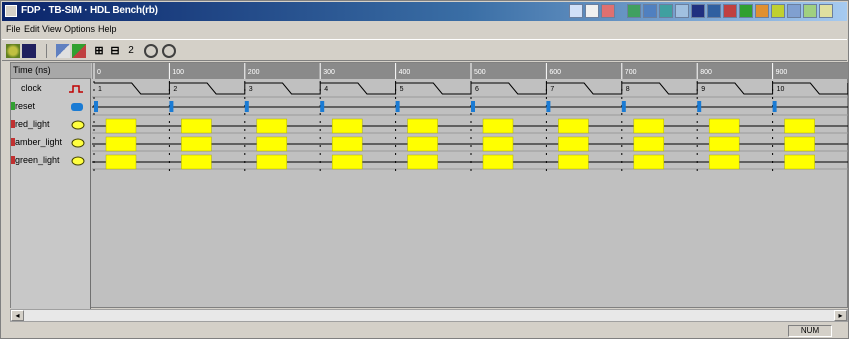 The width and height of the screenshot is (849, 339). What do you see at coordinates (99, 72) in the screenshot?
I see `timeline-tick-label: 0` at bounding box center [99, 72].